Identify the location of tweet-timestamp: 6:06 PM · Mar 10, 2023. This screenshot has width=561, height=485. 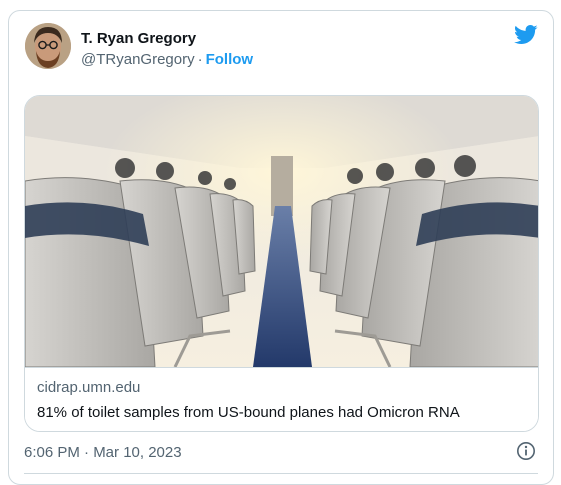
(103, 452).